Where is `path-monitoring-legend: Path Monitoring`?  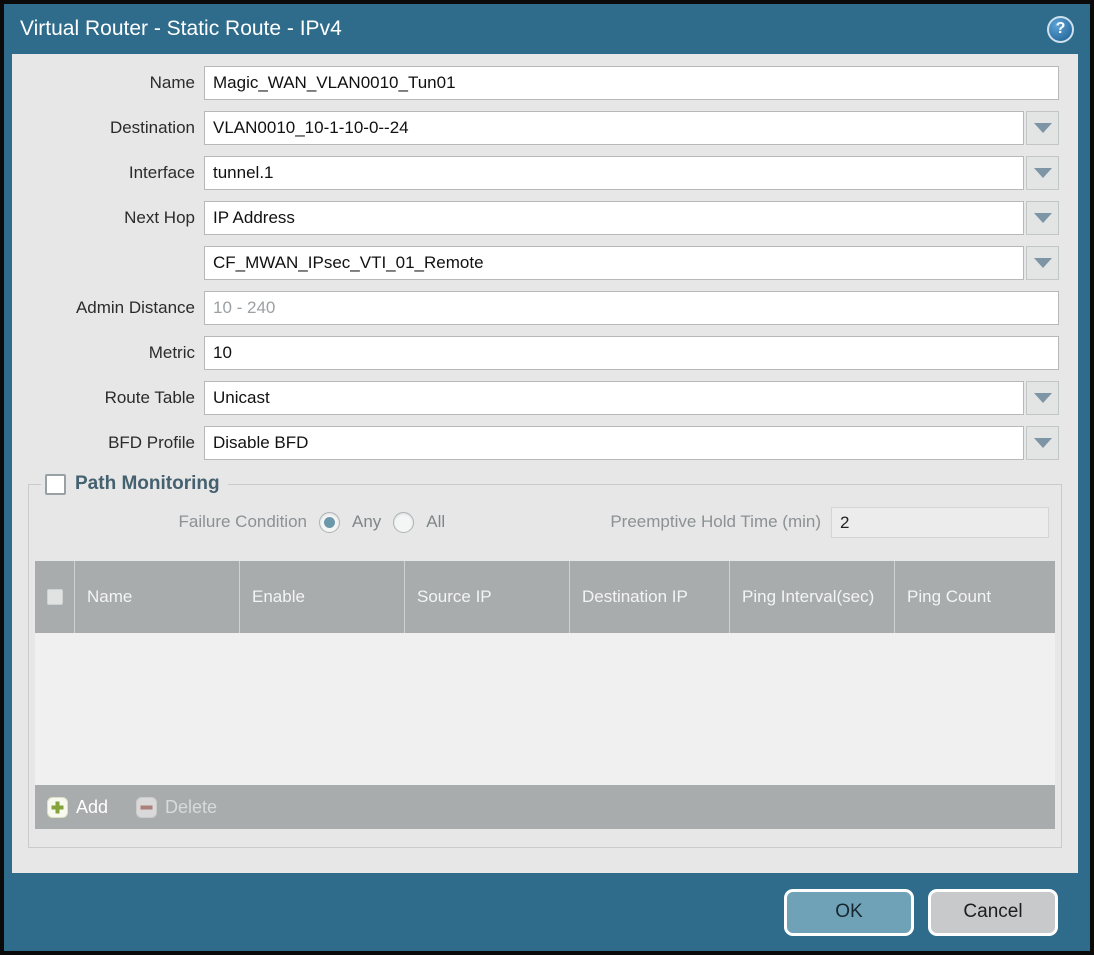
path-monitoring-legend: Path Monitoring is located at coordinates (134, 484).